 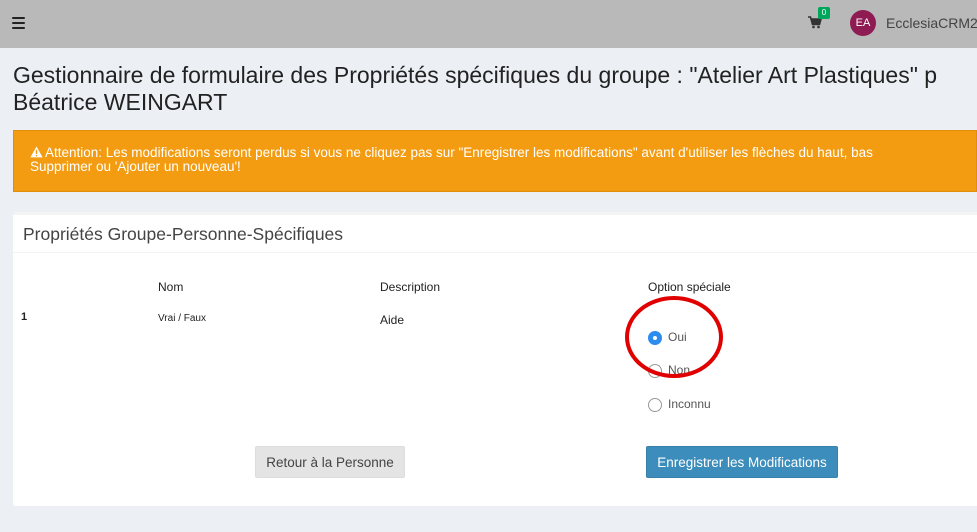 I want to click on hamburger-icon, so click(x=18, y=23).